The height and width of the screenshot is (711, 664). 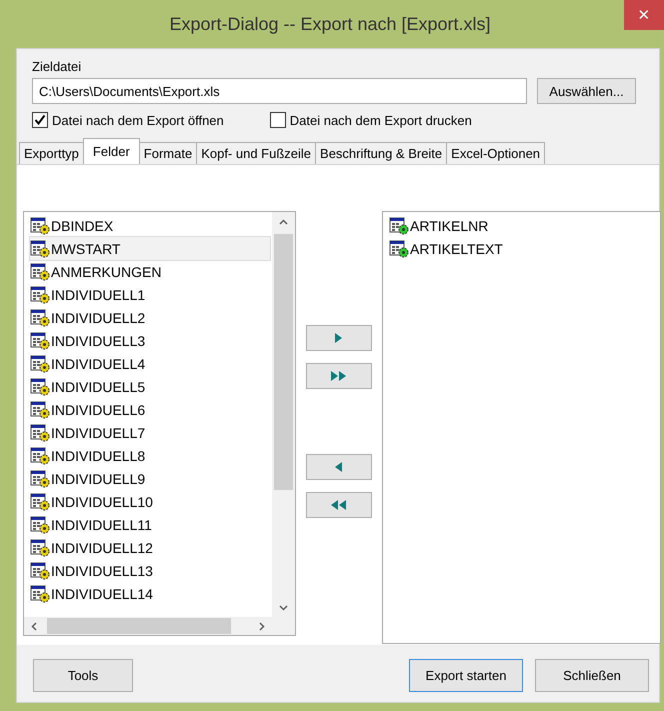 I want to click on right-arrow-icon, so click(x=339, y=338).